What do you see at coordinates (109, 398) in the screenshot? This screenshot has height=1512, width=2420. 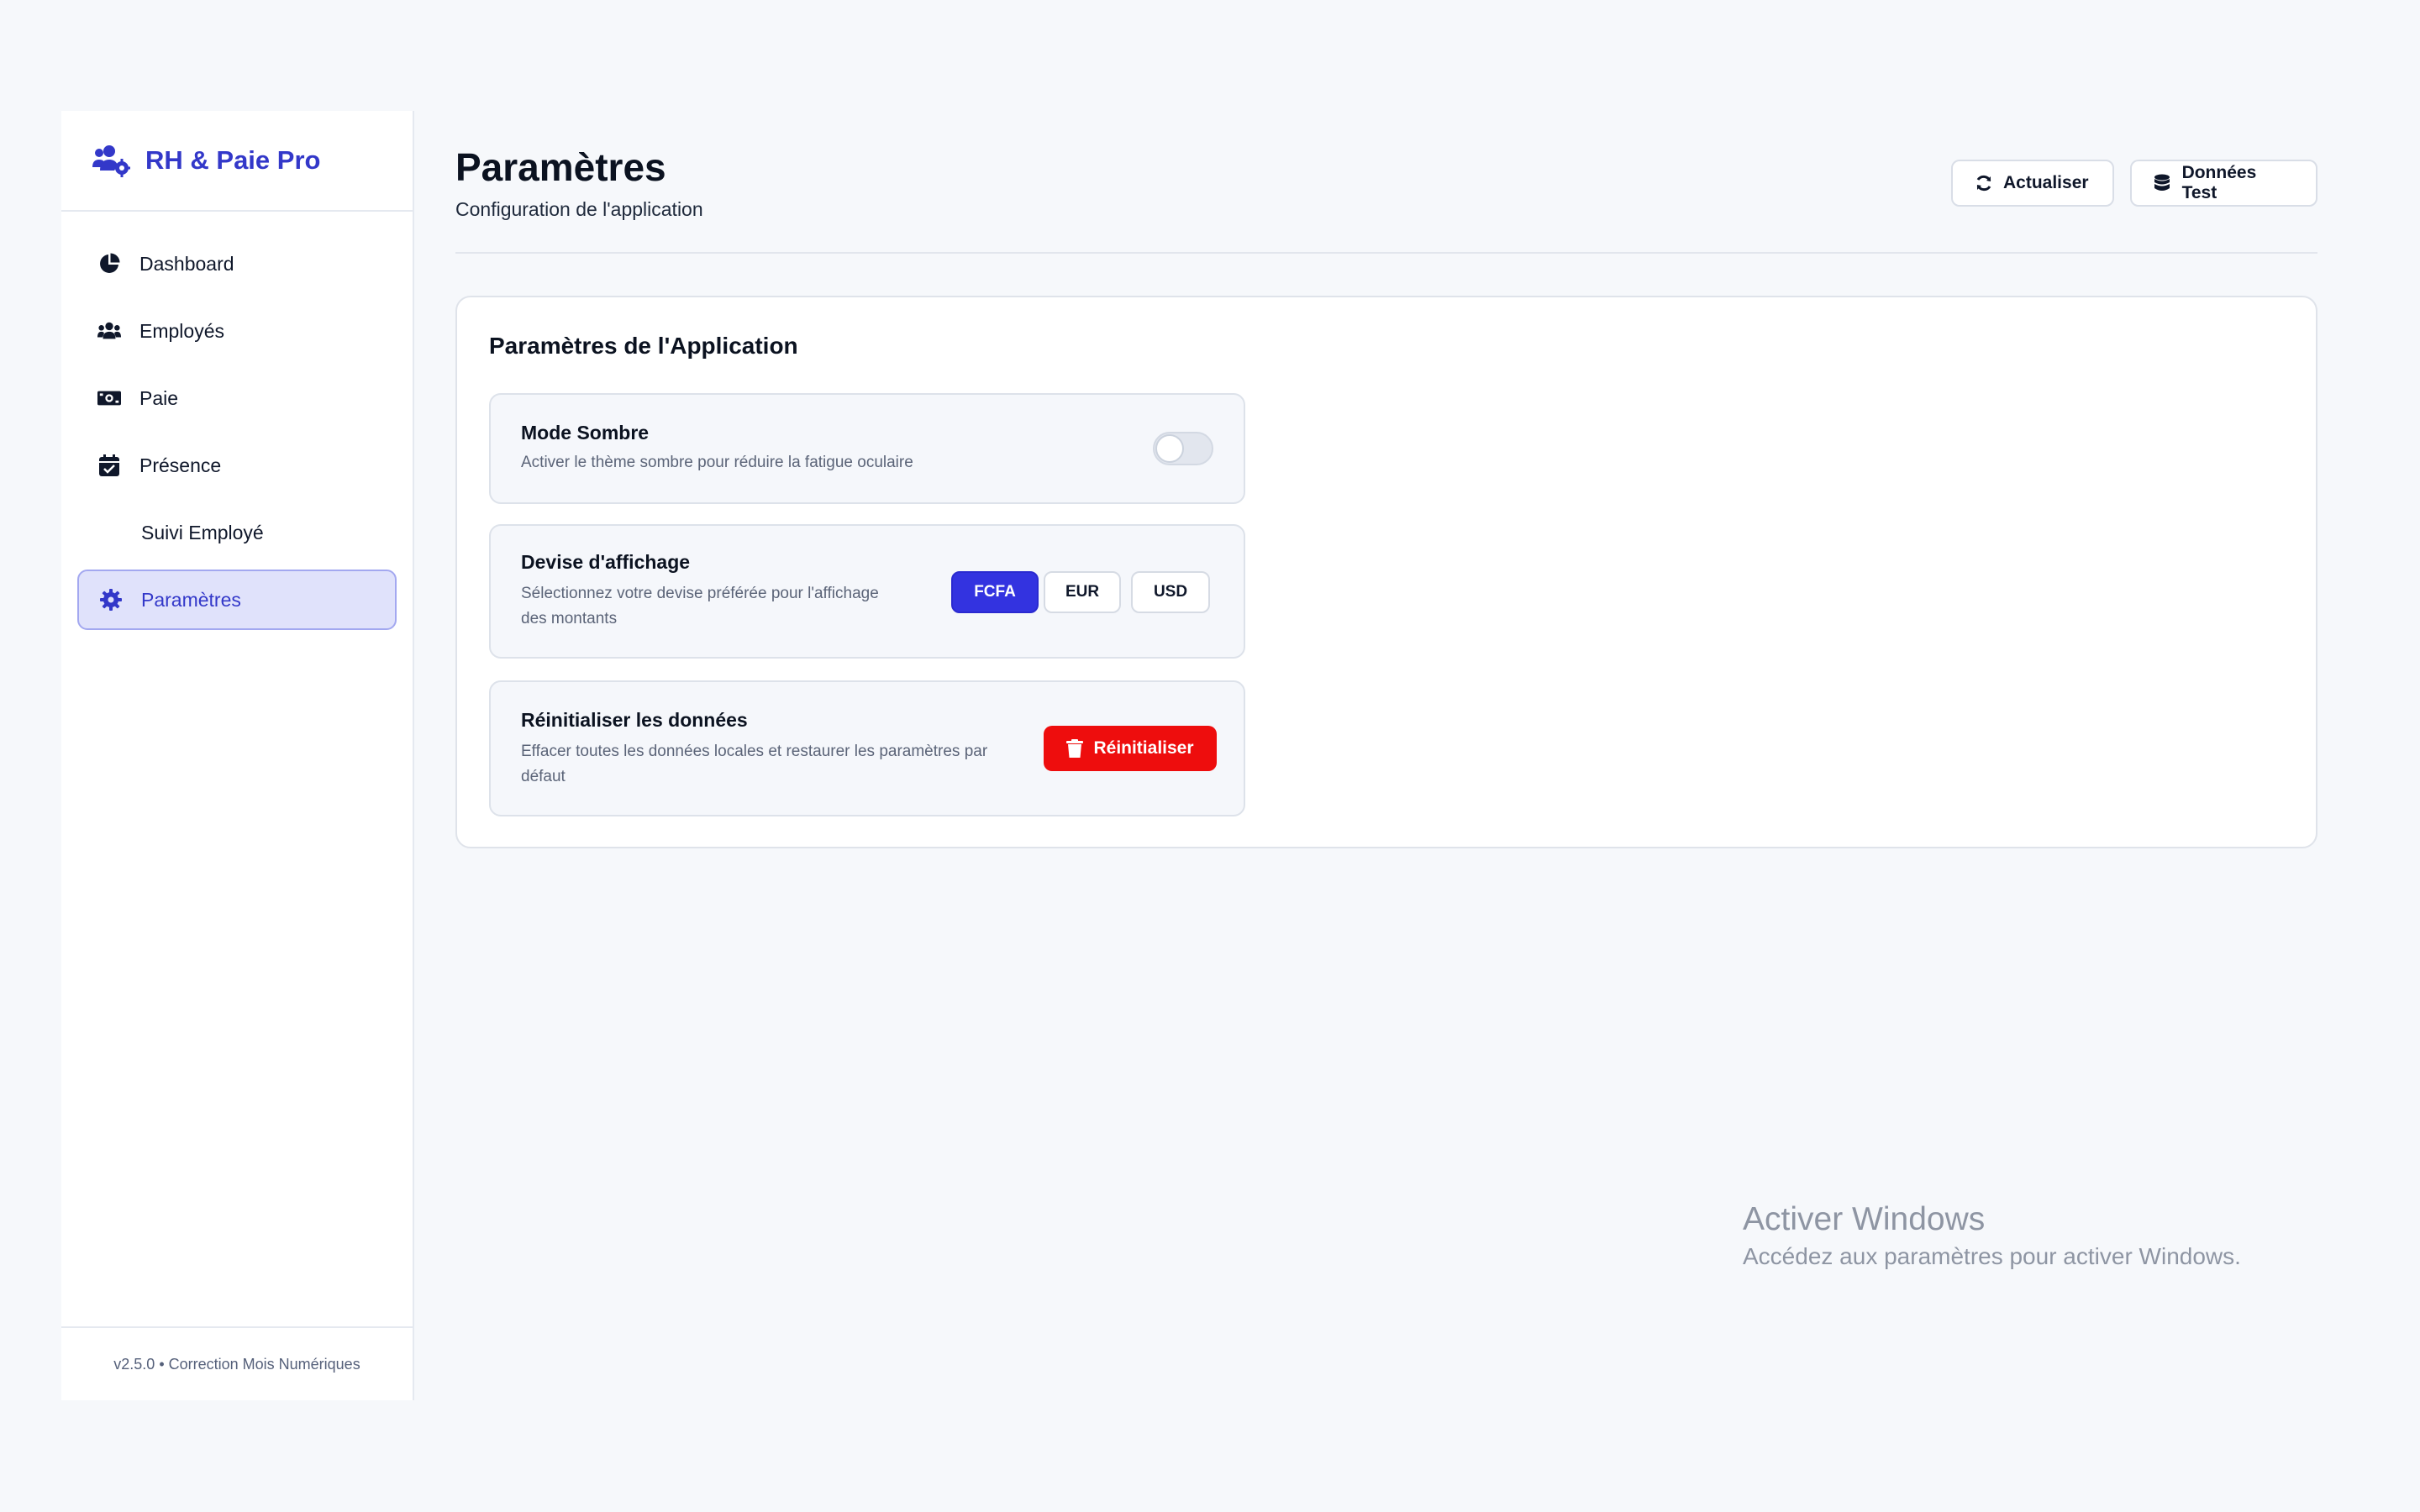 I see `money-bill-icon` at bounding box center [109, 398].